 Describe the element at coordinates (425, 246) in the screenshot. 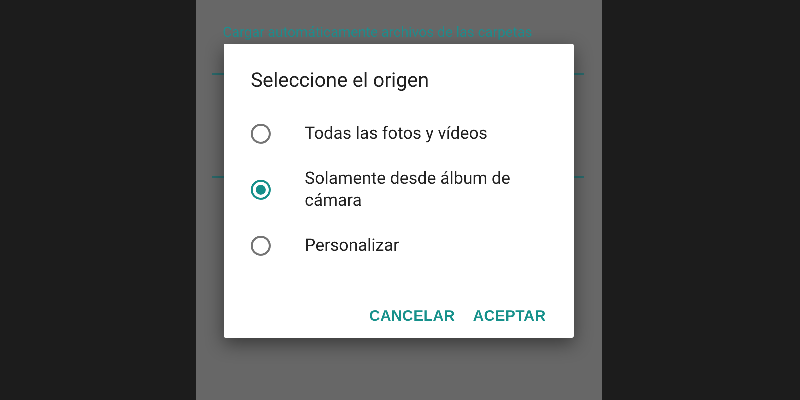

I see `option-label: Personalizar` at that location.